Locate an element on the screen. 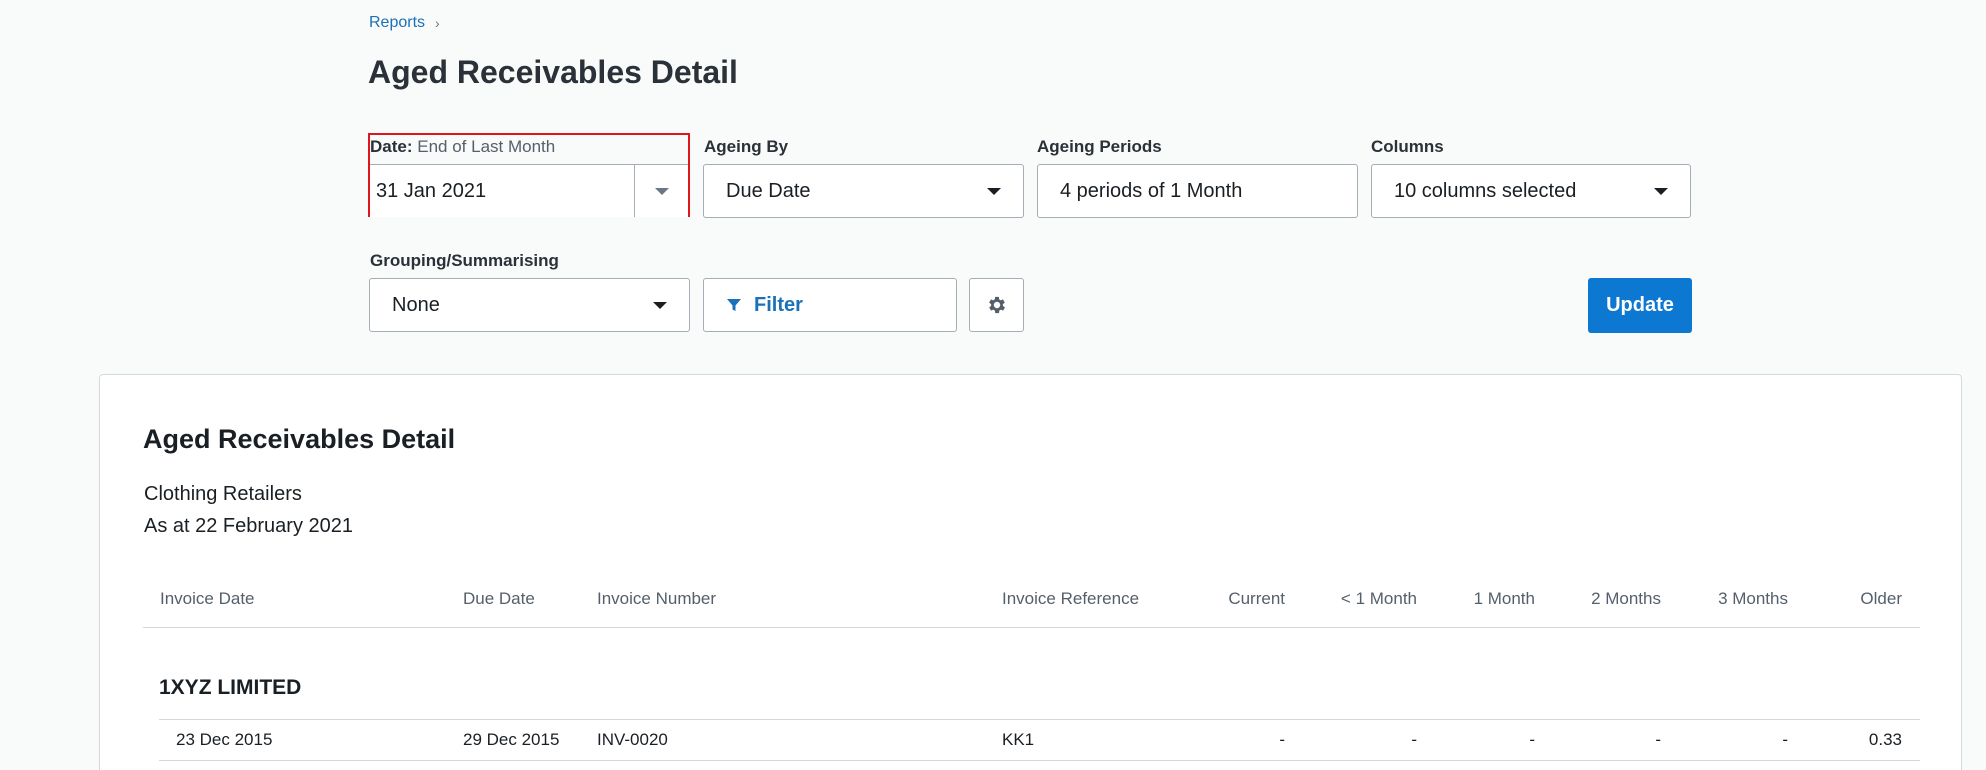  breadcrumb: Reports › is located at coordinates (404, 23).